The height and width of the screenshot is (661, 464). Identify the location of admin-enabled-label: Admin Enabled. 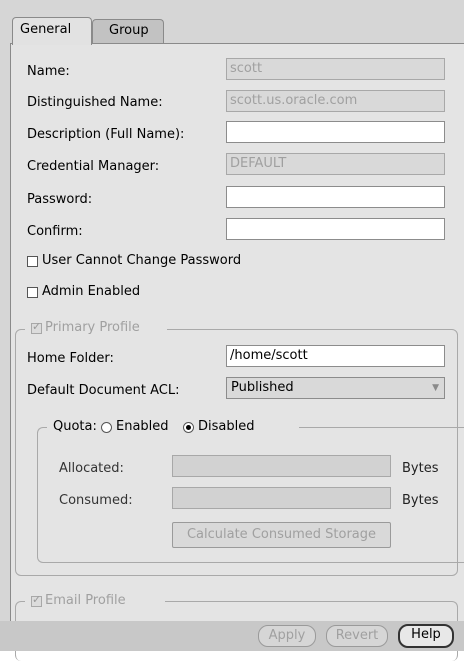
(91, 291).